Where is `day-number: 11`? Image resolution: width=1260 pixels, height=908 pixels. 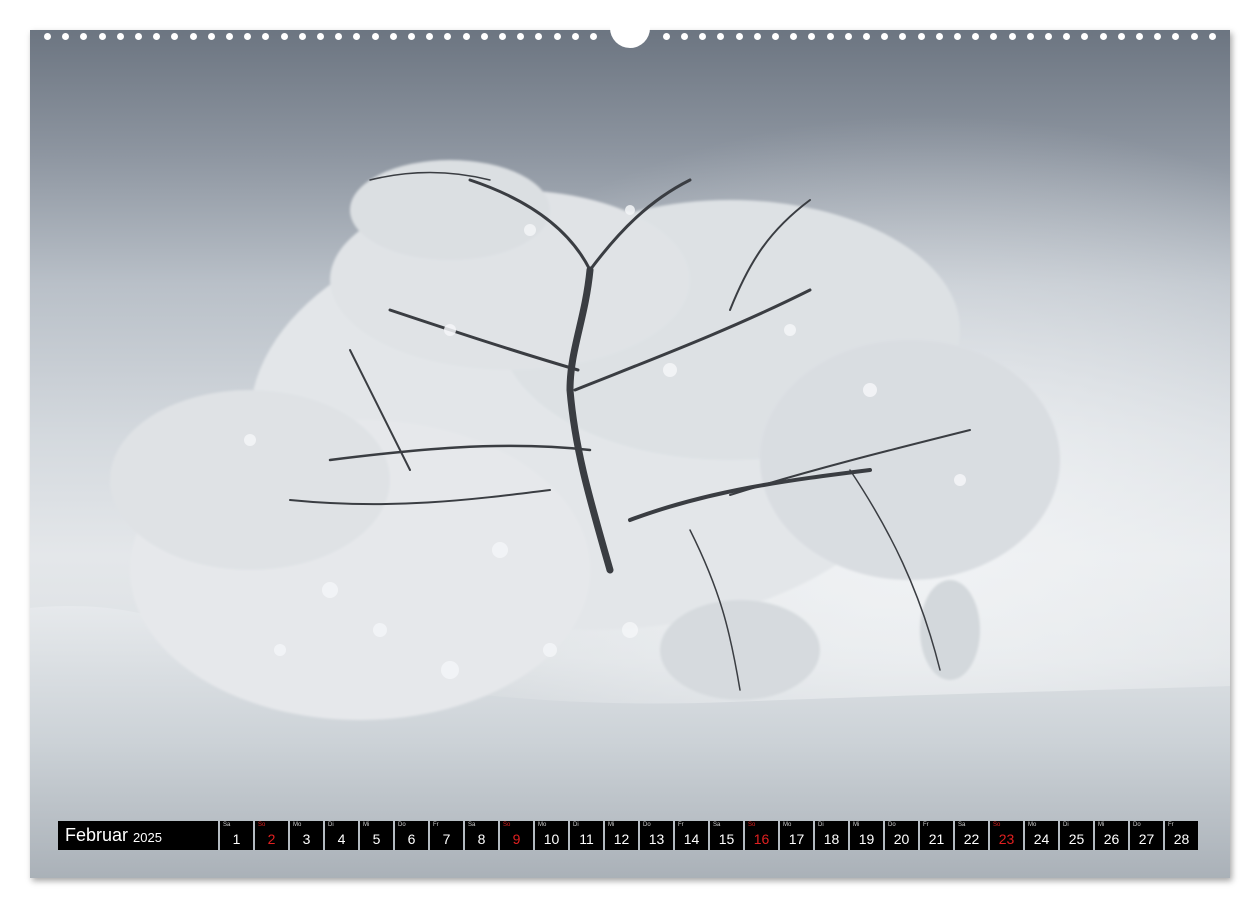 day-number: 11 is located at coordinates (586, 839).